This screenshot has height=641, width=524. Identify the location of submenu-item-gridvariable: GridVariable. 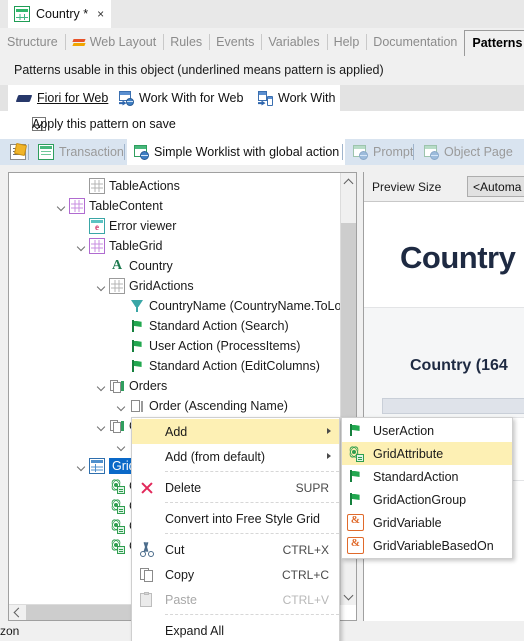
(427, 522).